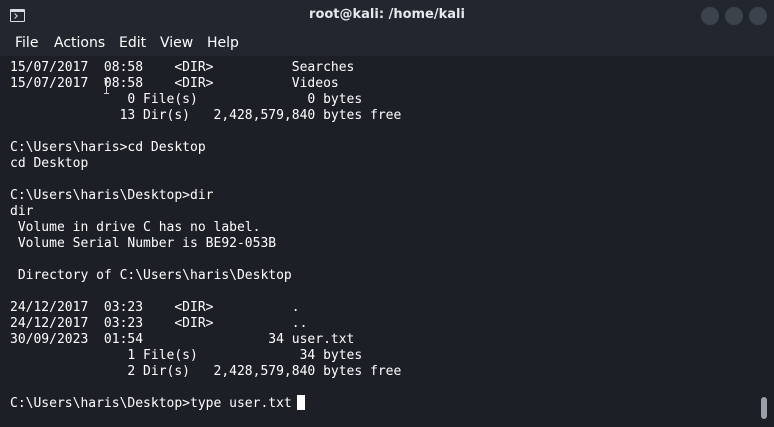 This screenshot has height=427, width=774. What do you see at coordinates (143, 243) in the screenshot?
I see `terminal-line: Volume Serial Number is BE92-053B` at bounding box center [143, 243].